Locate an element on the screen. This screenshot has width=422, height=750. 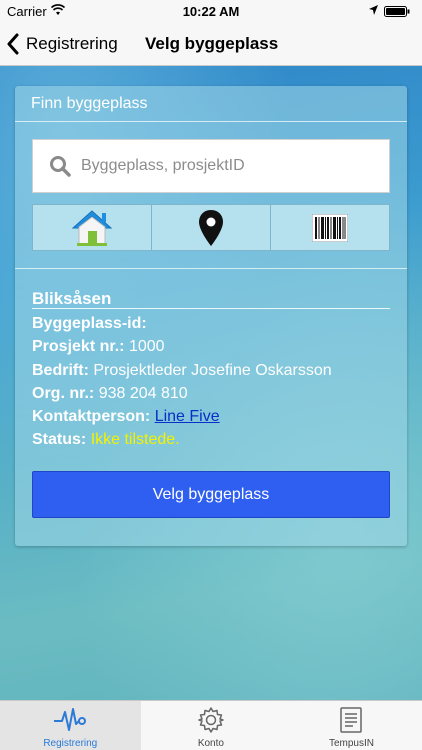
contact-row: Kontaktperson: Line Five is located at coordinates (126, 416).